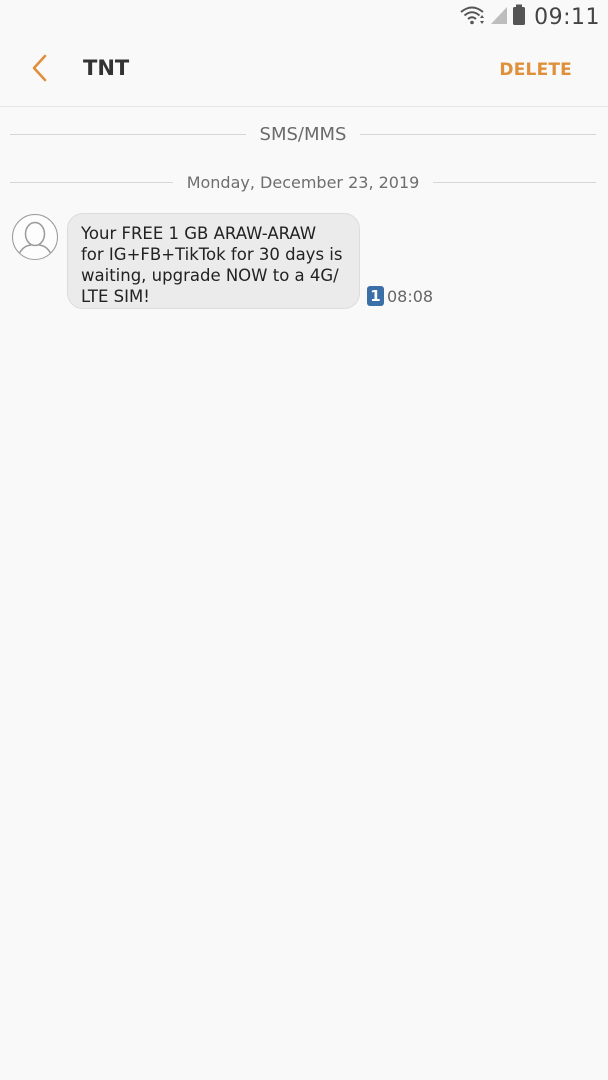 This screenshot has height=1080, width=608. Describe the element at coordinates (375, 296) in the screenshot. I see `sim-card-icon: 1` at that location.